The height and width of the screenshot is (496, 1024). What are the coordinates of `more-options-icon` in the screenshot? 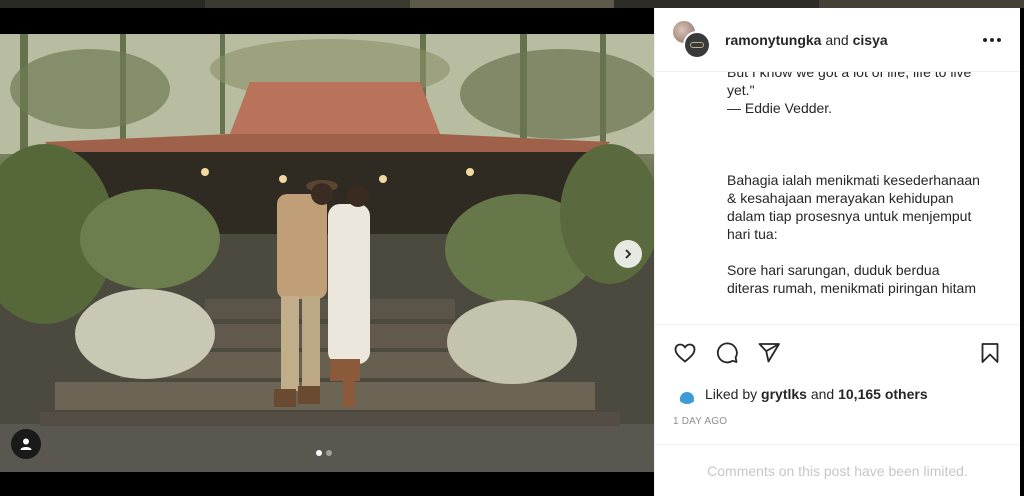 It's located at (992, 40).